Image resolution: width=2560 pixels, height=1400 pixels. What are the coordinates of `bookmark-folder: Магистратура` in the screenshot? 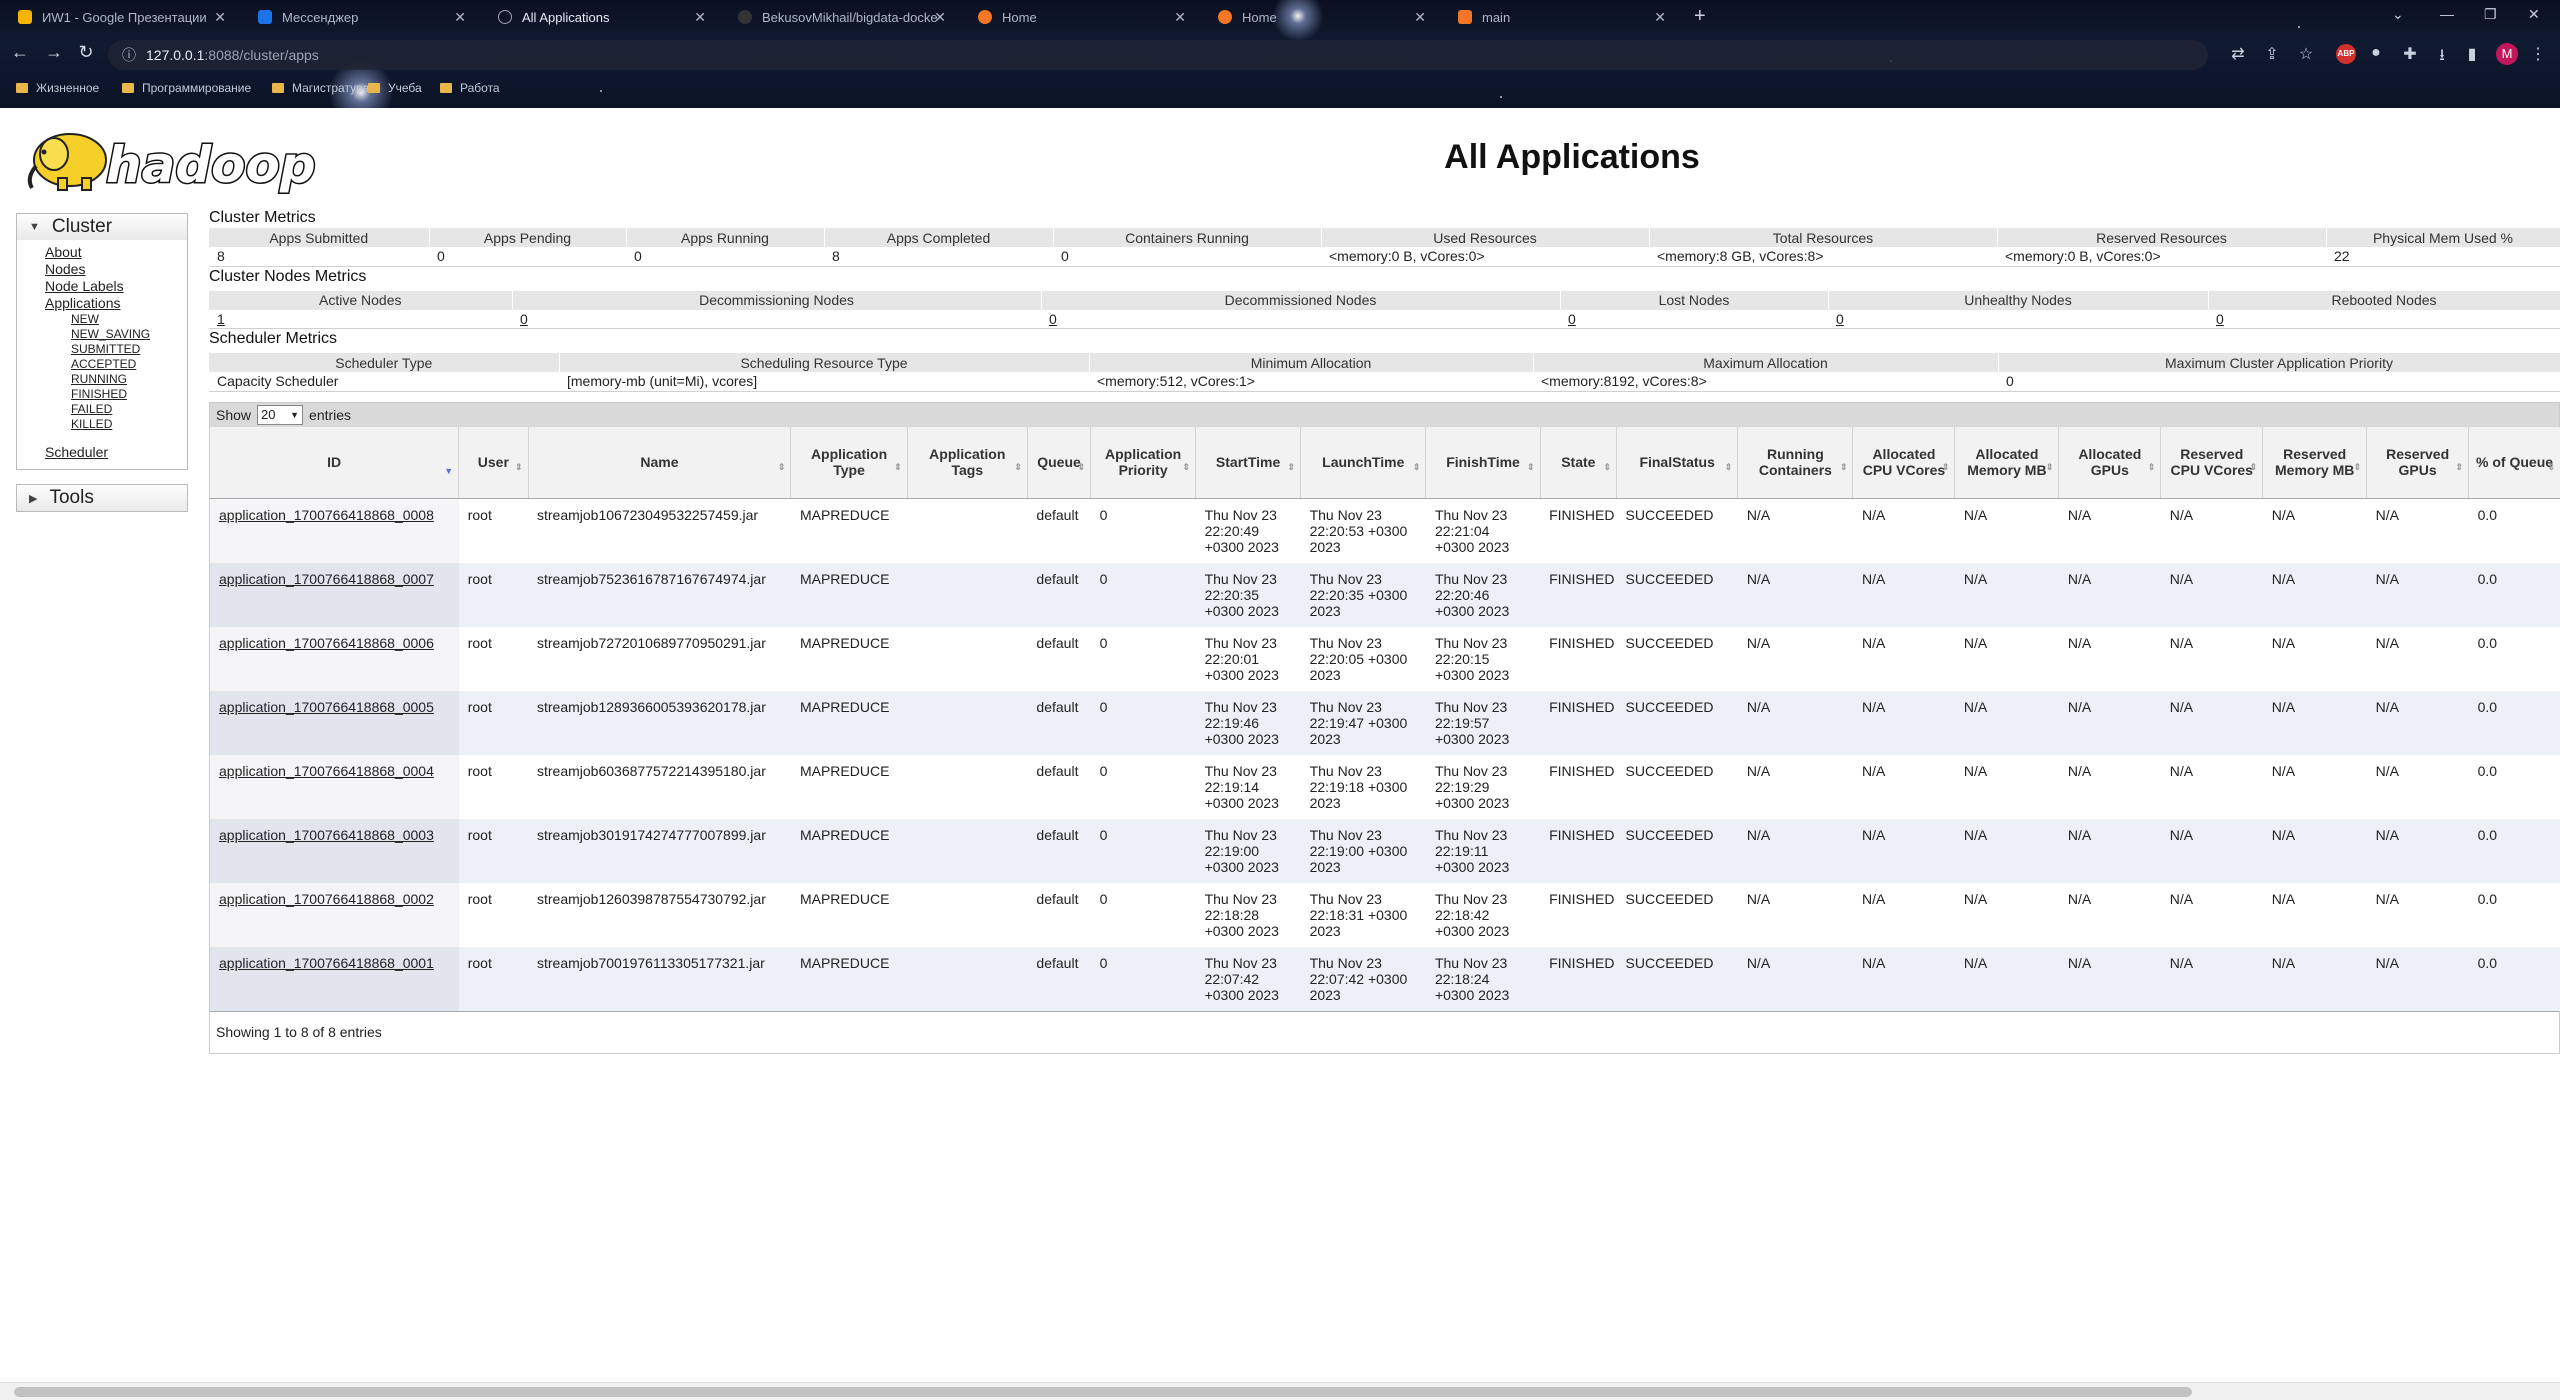 It's located at (320, 88).